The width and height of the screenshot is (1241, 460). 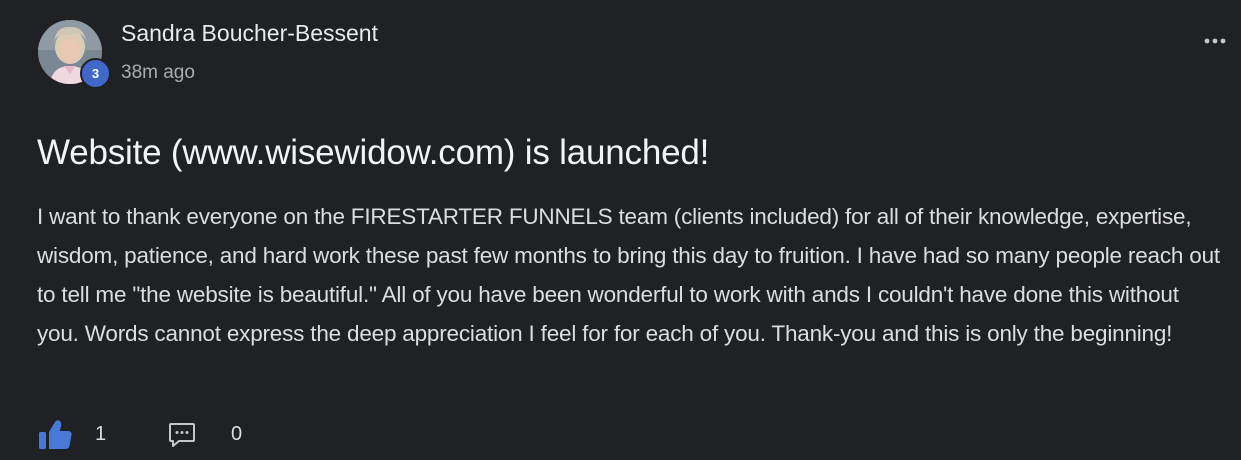 What do you see at coordinates (95, 73) in the screenshot?
I see `level-badge: 3` at bounding box center [95, 73].